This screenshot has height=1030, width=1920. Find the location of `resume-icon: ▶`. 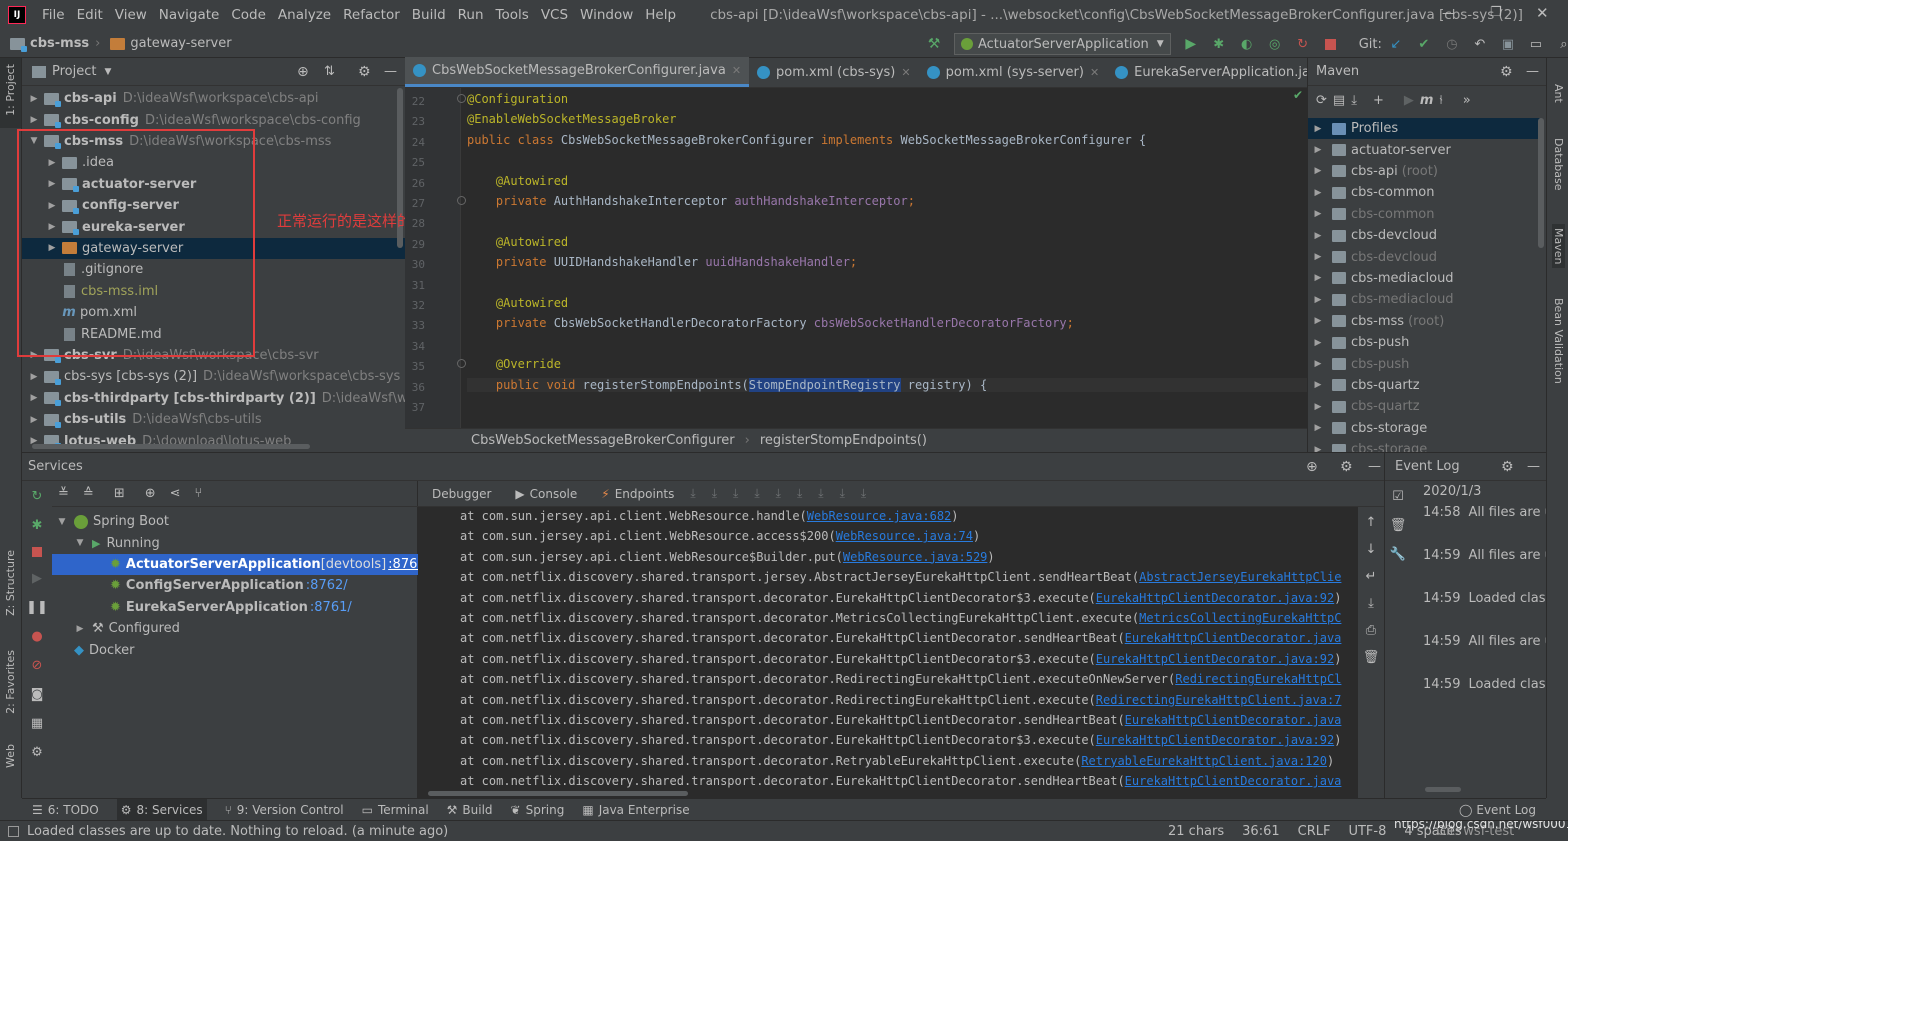

resume-icon: ▶ is located at coordinates (37, 578).